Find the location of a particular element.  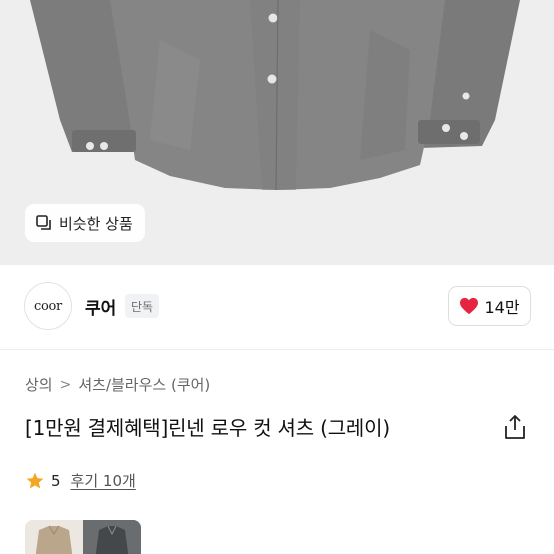

product-title: [1만원 결제혜택]린넨 로우 컷 셔츠 (그레이) is located at coordinates (207, 428).